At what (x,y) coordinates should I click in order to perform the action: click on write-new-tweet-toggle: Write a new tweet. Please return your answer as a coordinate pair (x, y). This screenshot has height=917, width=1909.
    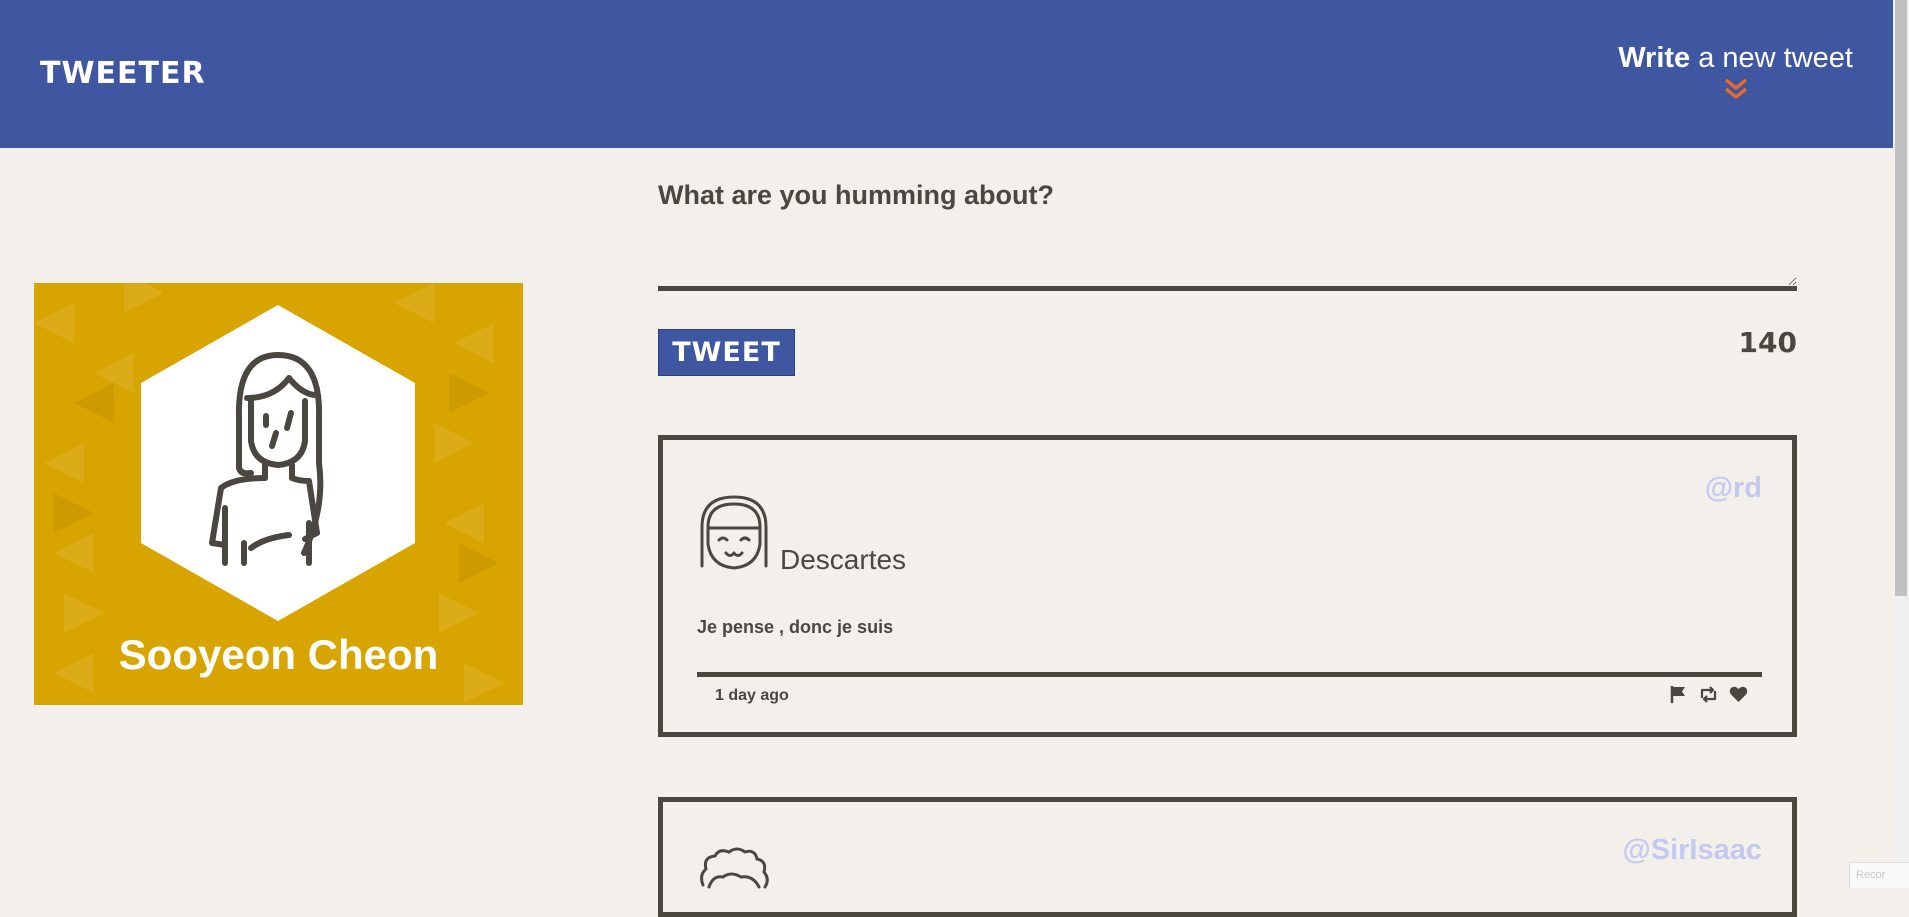
    Looking at the image, I should click on (1735, 71).